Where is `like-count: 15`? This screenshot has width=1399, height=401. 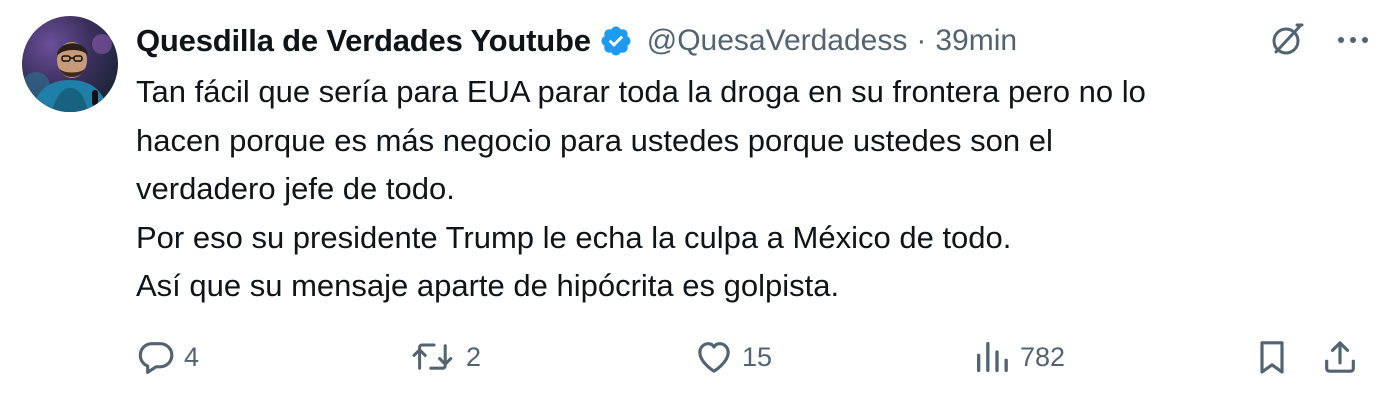
like-count: 15 is located at coordinates (757, 356).